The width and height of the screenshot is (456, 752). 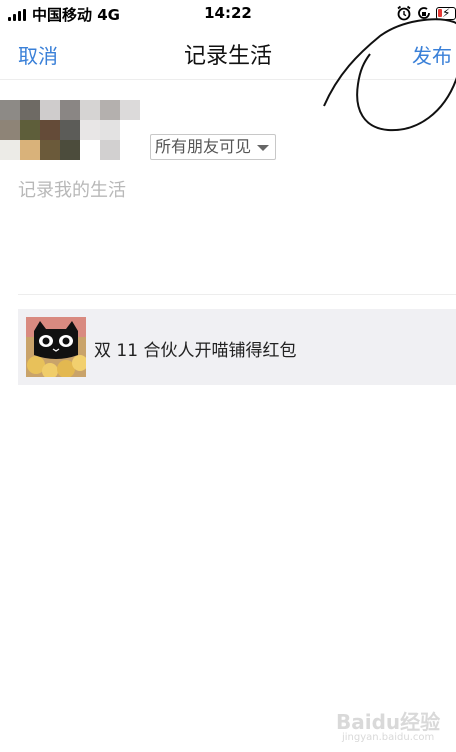 I want to click on share-card: 双 11 合伙人开喵铺得红包, so click(x=237, y=347).